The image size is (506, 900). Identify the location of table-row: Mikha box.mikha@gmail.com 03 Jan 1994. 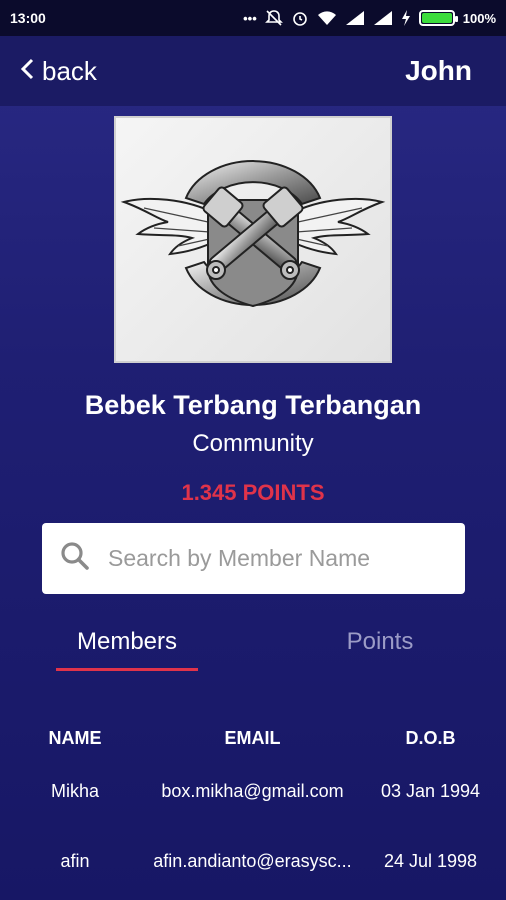
(253, 791).